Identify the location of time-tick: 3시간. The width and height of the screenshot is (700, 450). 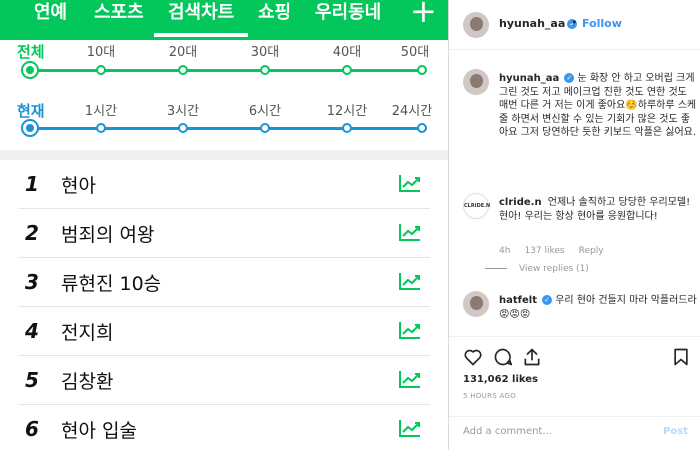
(183, 109).